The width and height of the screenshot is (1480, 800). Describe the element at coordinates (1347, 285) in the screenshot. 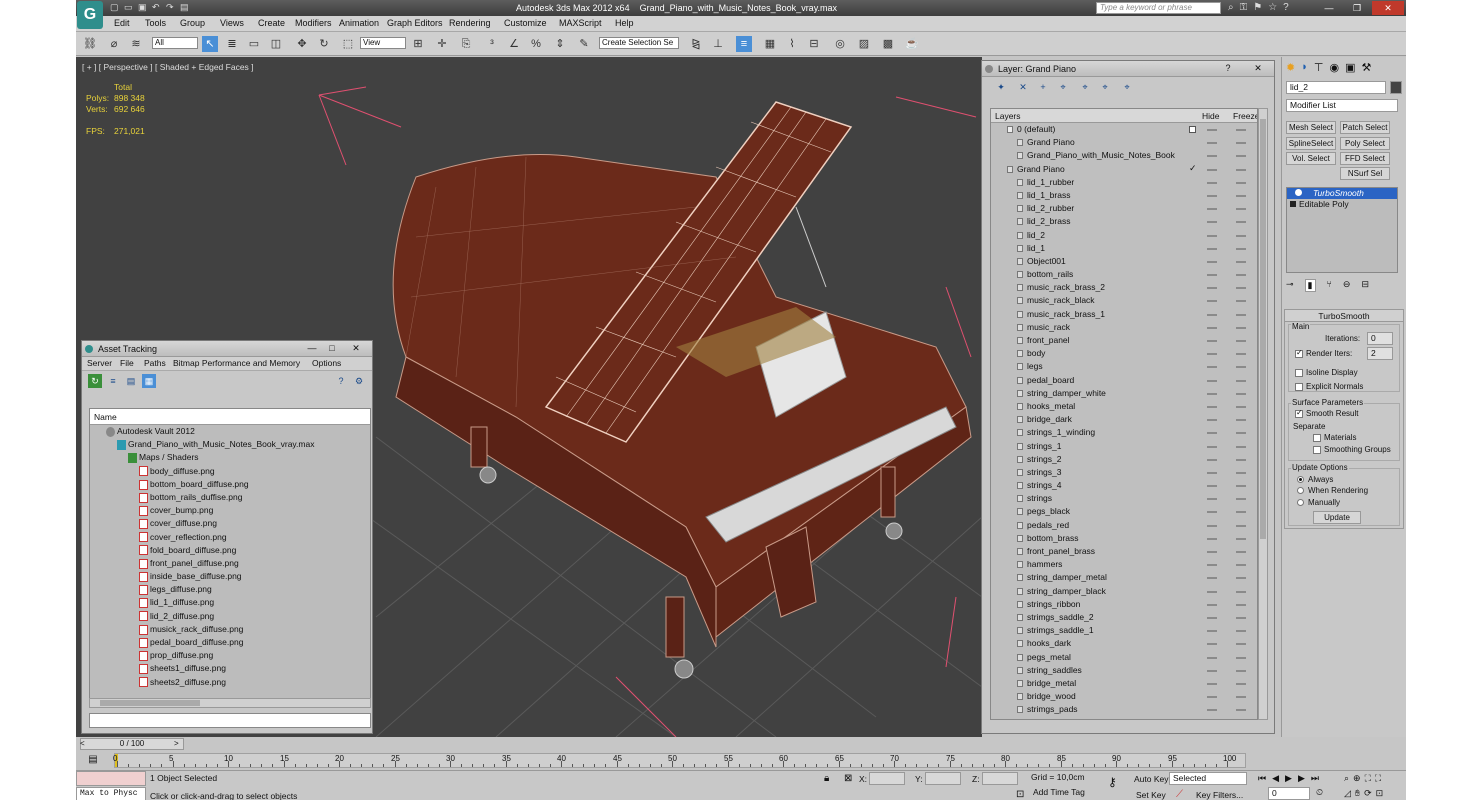

I see `remove-modifier-icon: ⊖` at that location.